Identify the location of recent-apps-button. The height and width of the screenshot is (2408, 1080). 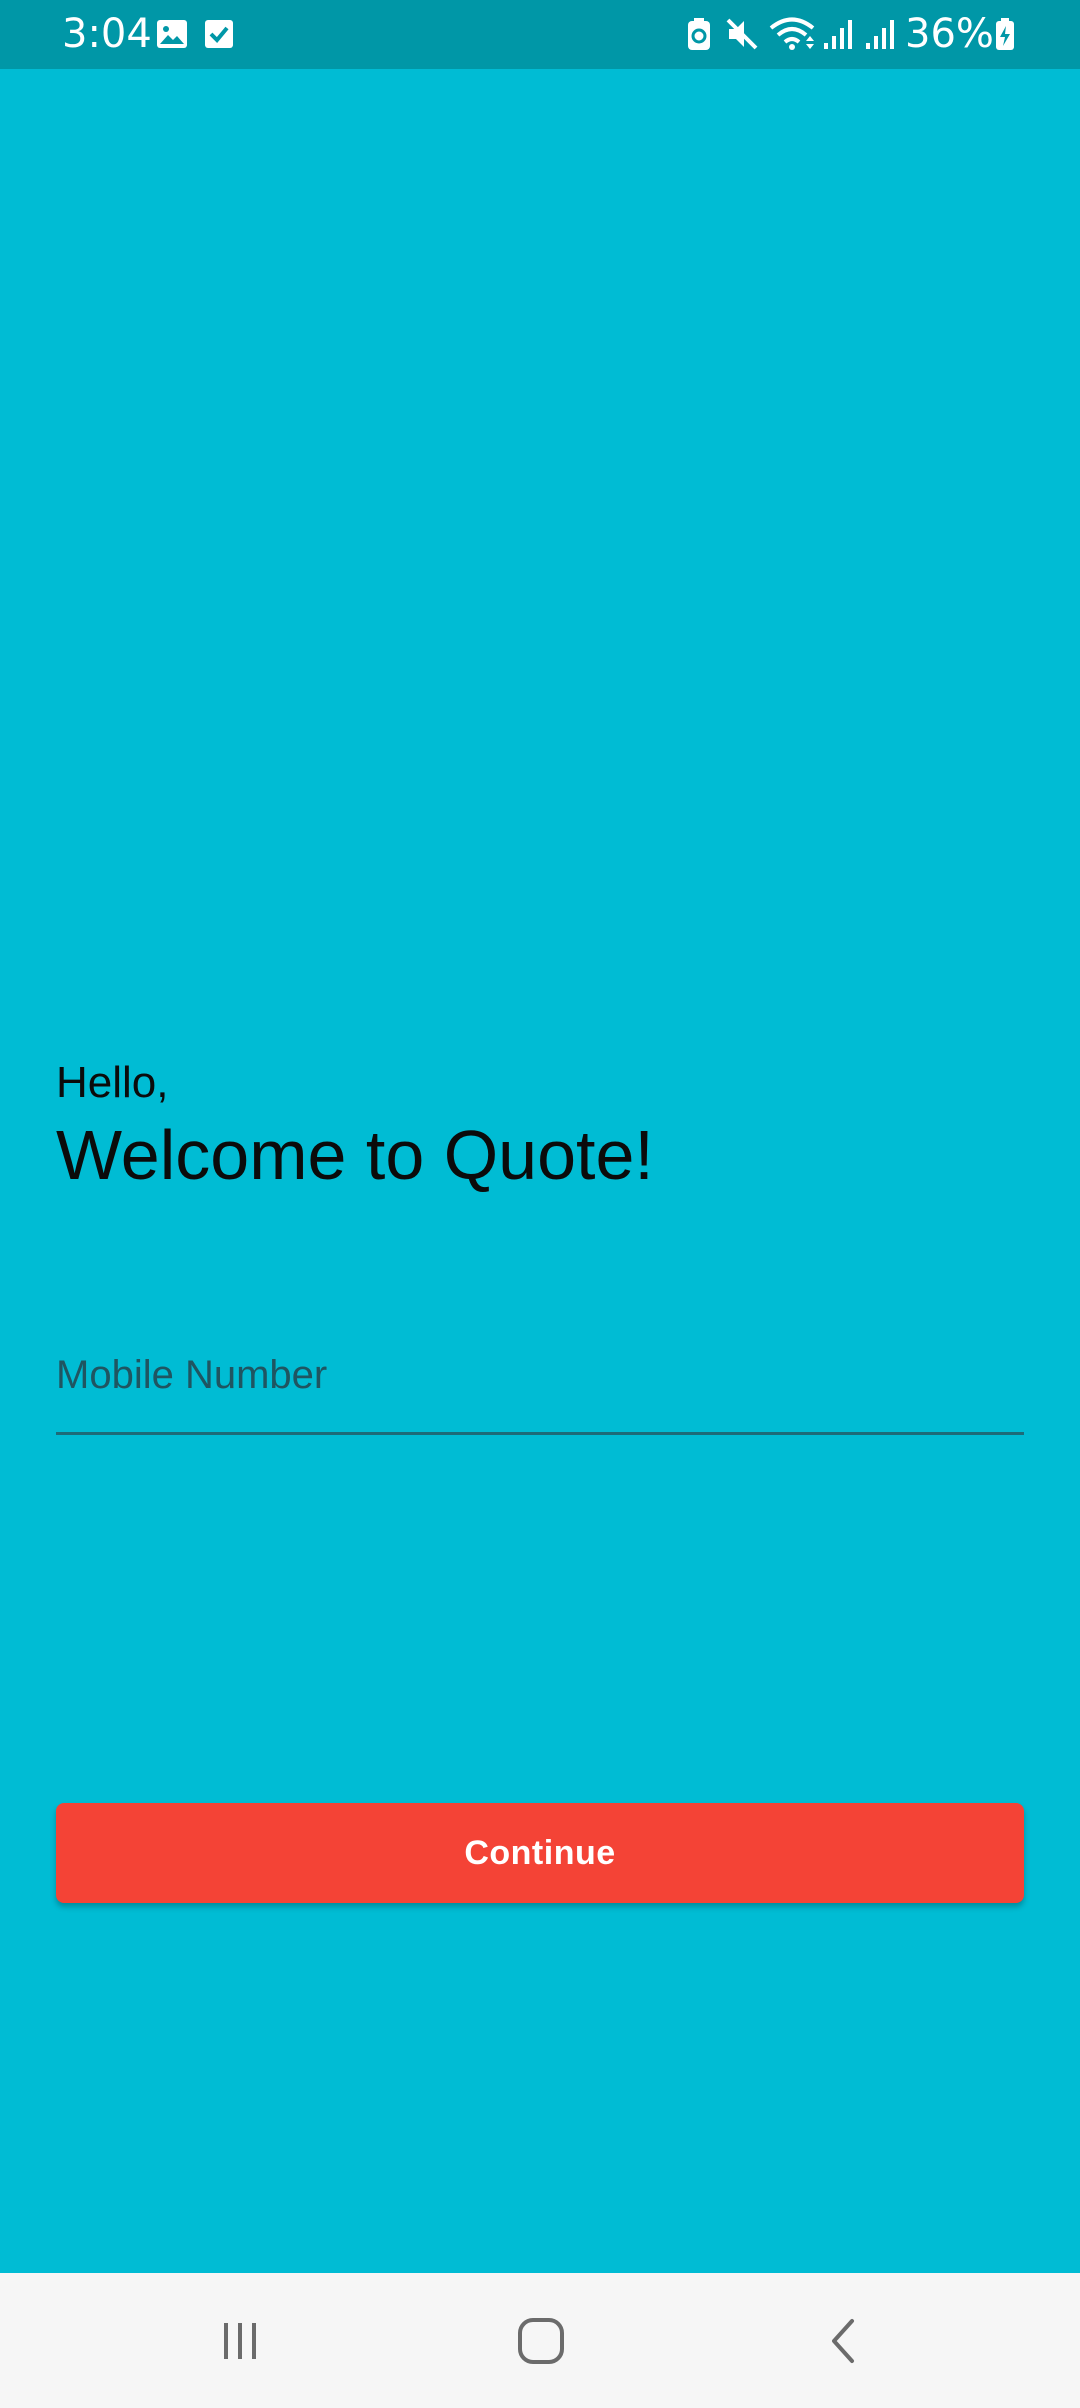
(240, 2343).